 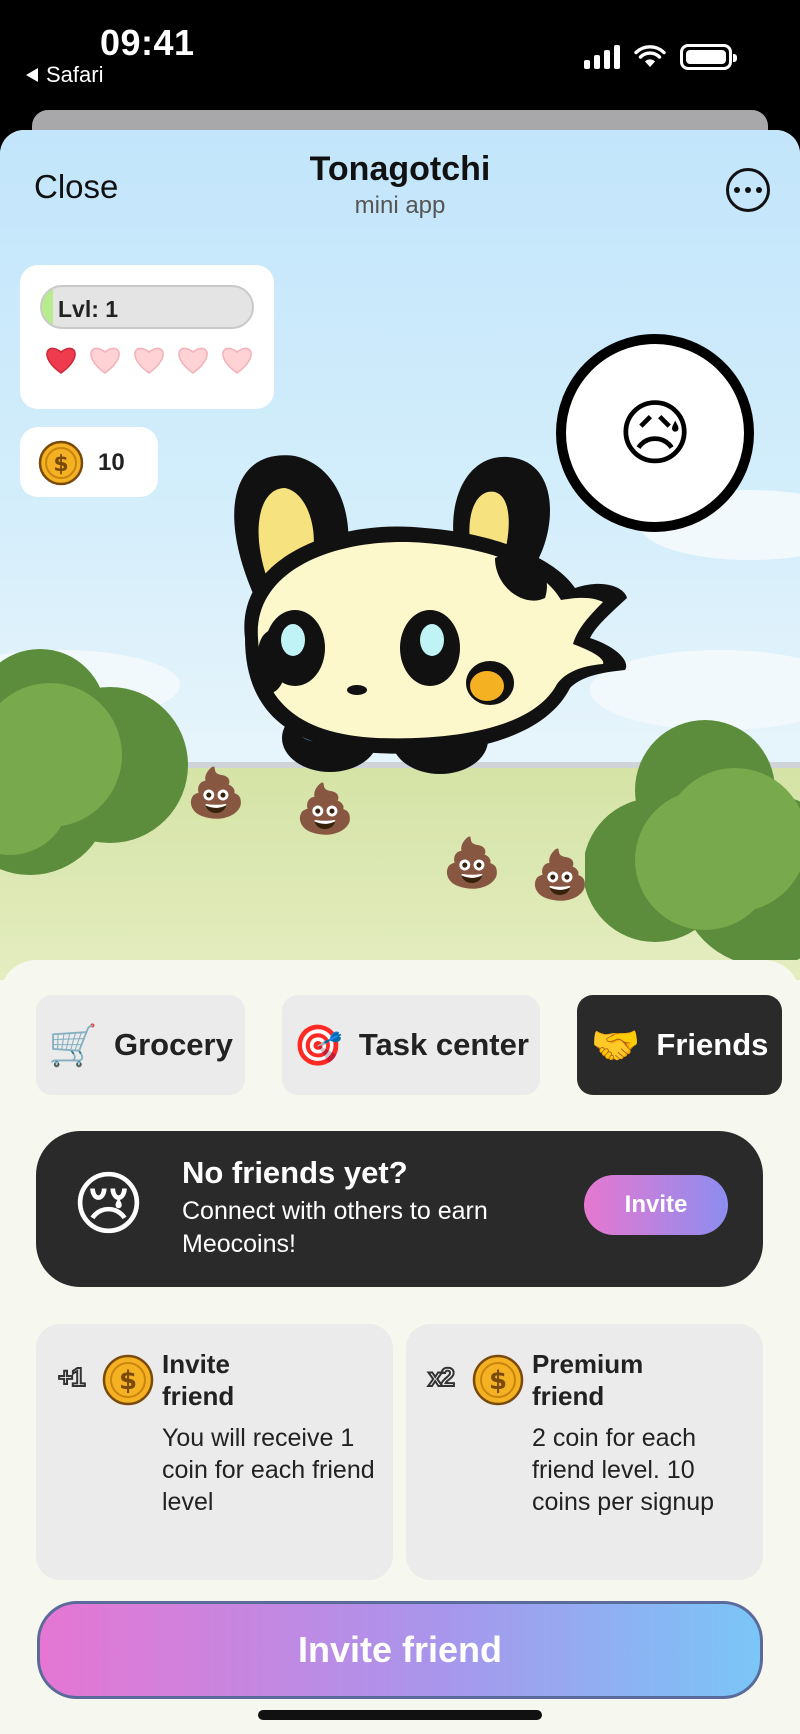 What do you see at coordinates (147, 42) in the screenshot?
I see `clock: 09:41` at bounding box center [147, 42].